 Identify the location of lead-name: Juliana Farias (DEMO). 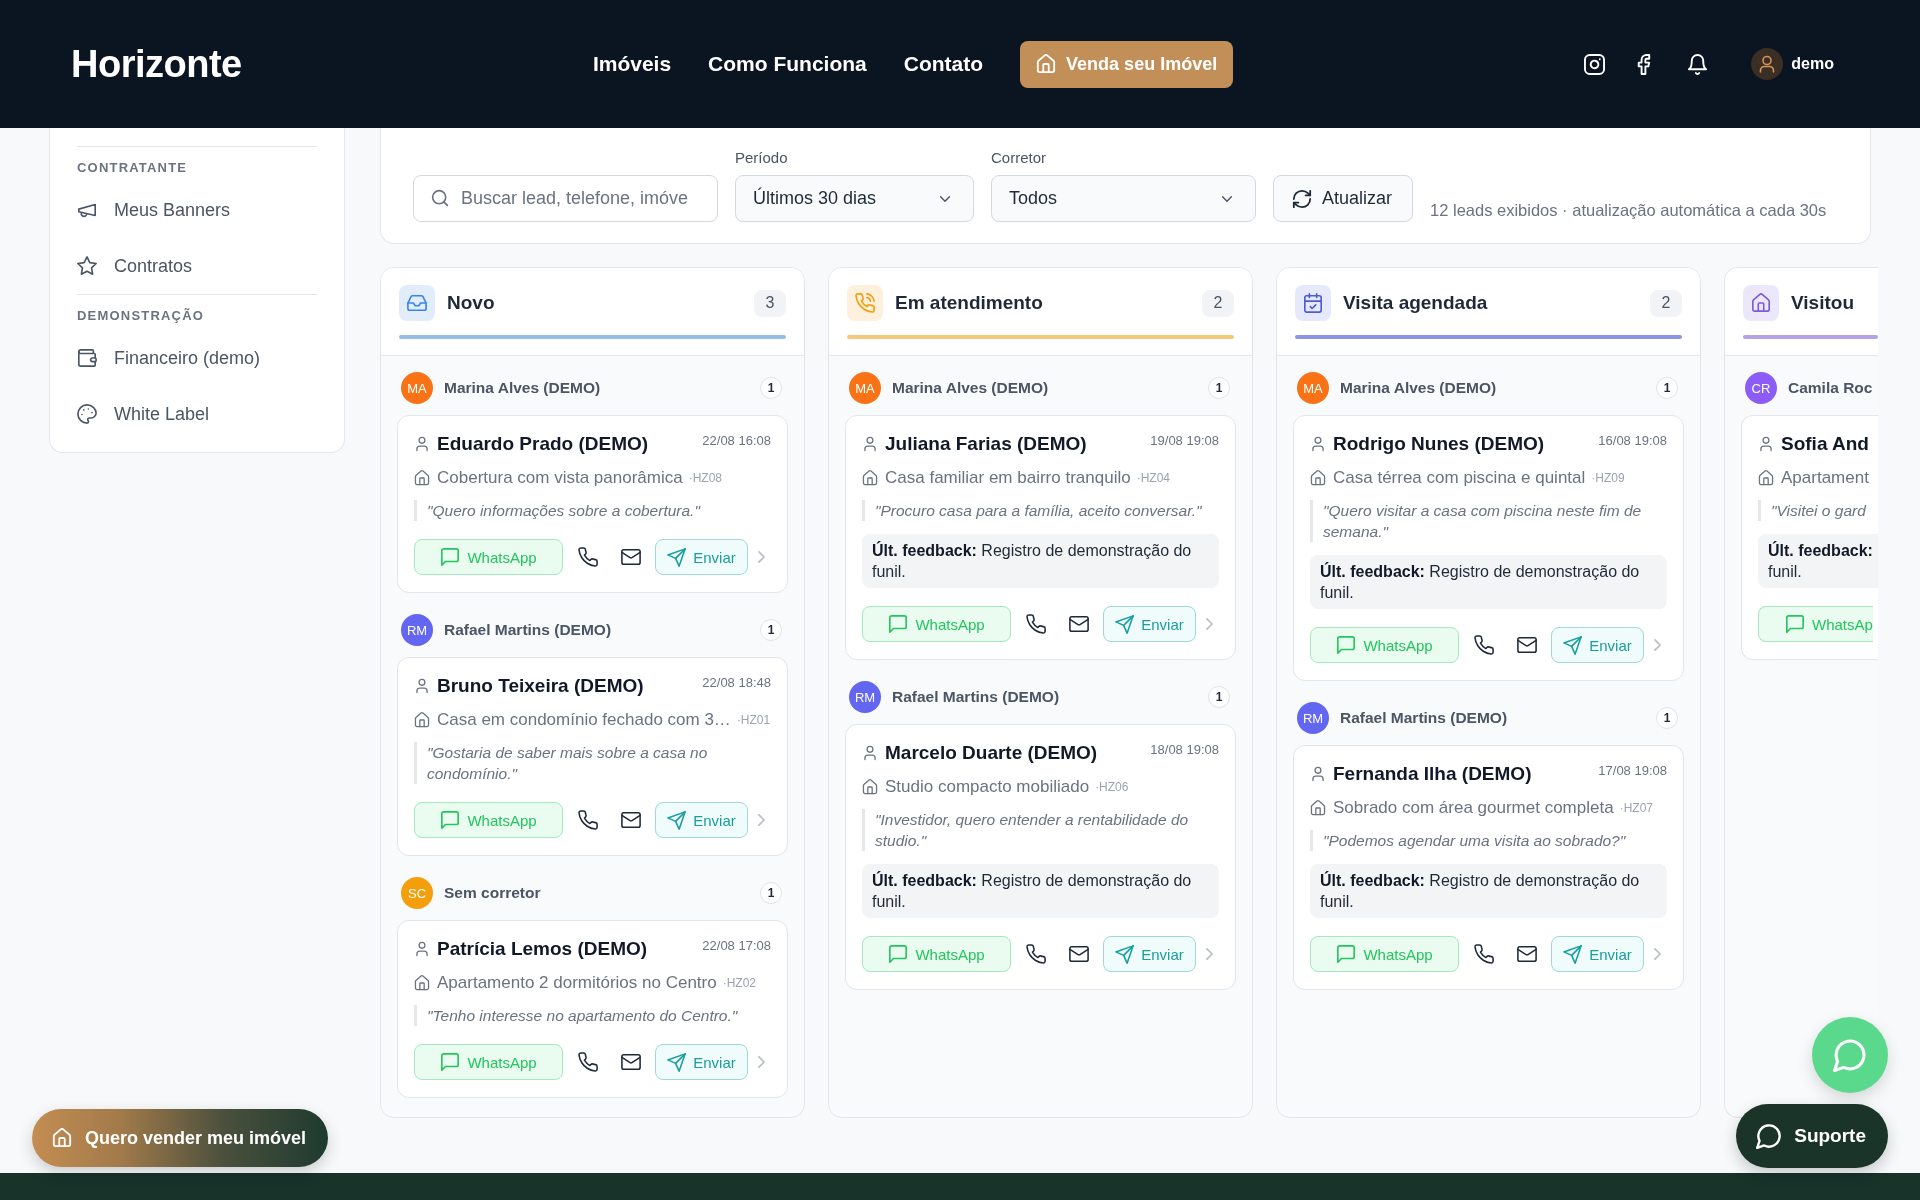
(986, 444).